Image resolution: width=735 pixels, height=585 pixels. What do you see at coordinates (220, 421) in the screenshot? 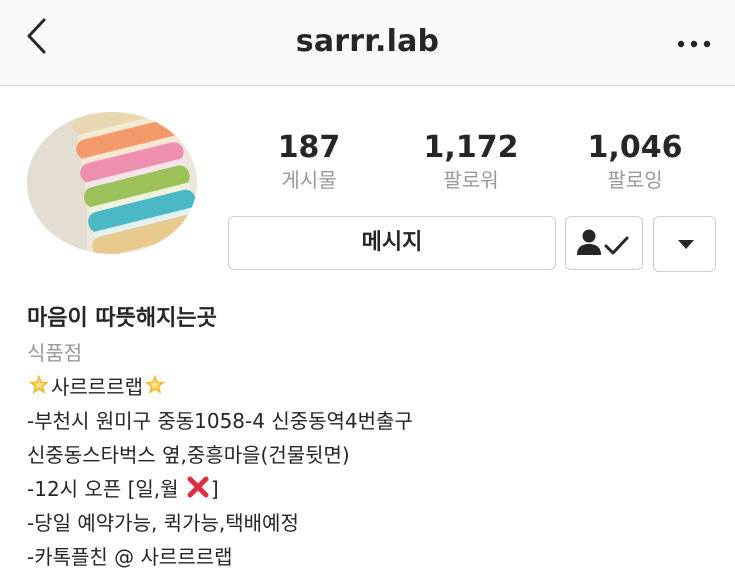
I see `bio-address-line: -부천시 원미구 중동1058-4 신중동역4번출구` at bounding box center [220, 421].